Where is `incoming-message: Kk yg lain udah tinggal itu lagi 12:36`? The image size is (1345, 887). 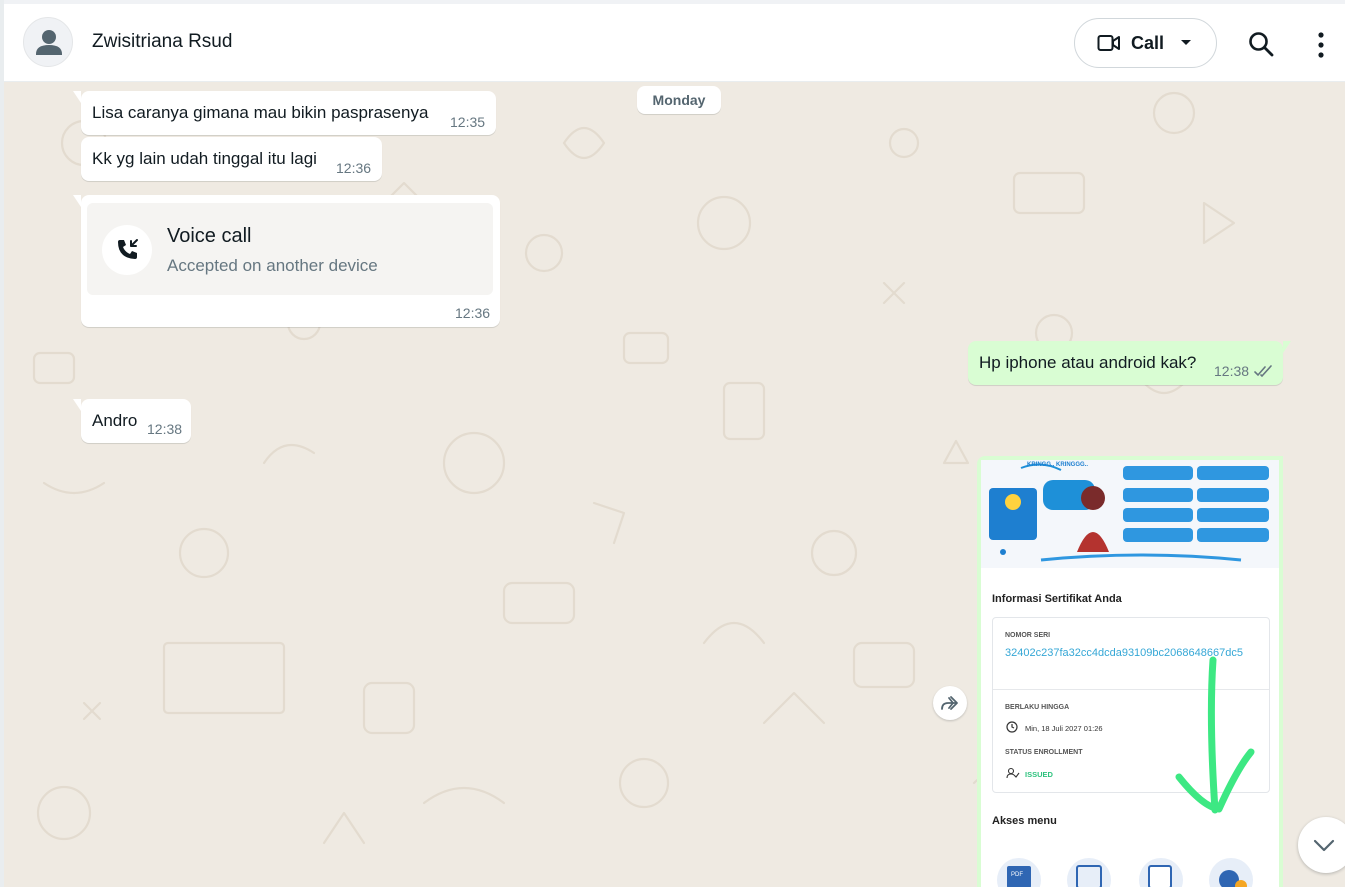
incoming-message: Kk yg lain udah tinggal itu lagi 12:36 is located at coordinates (231, 159).